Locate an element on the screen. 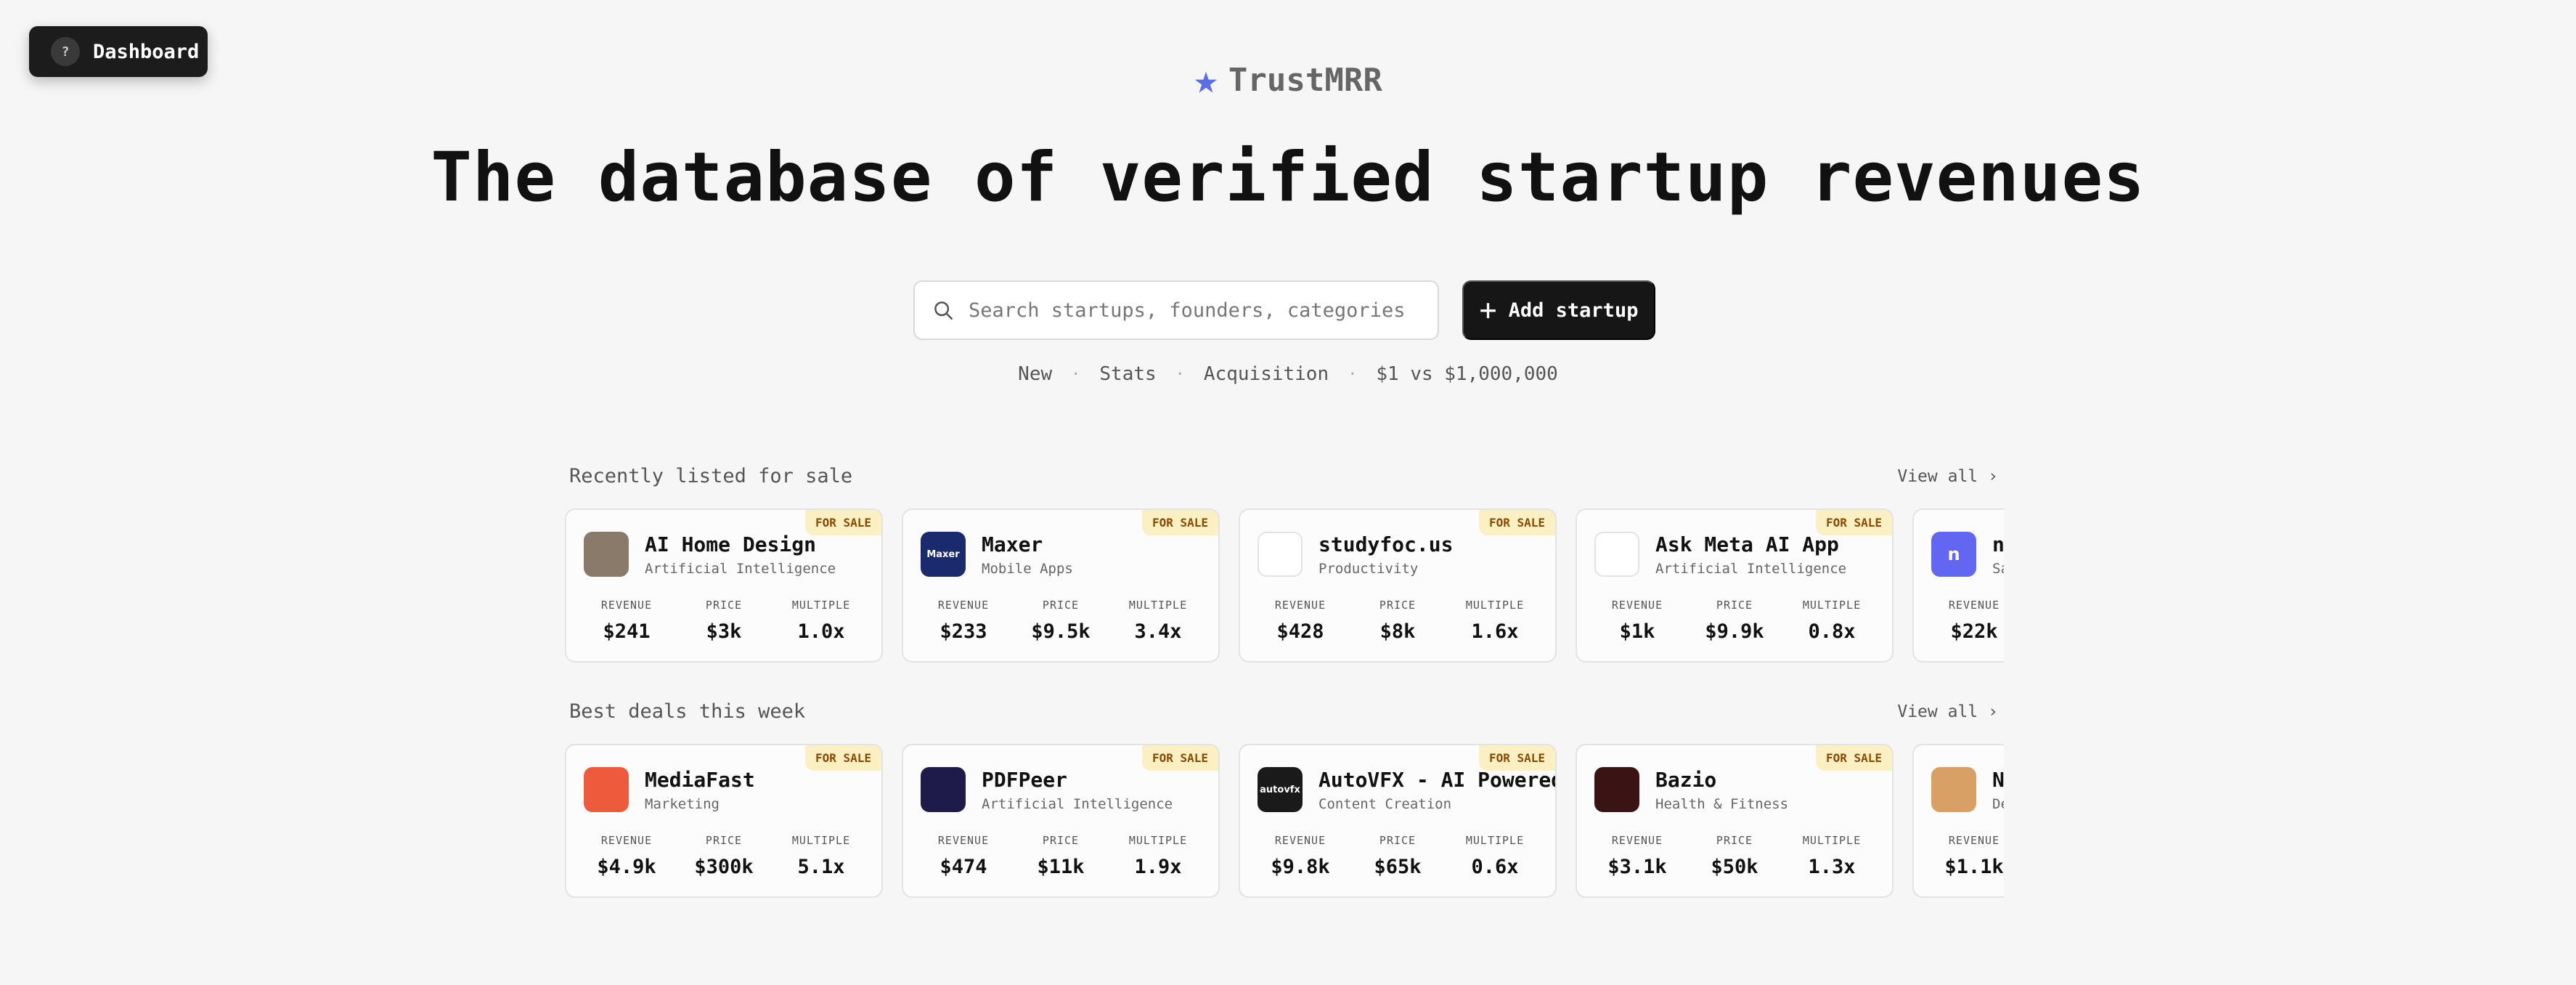 This screenshot has width=2576, height=985. startup-name: studyfoc.us is located at coordinates (1386, 544).